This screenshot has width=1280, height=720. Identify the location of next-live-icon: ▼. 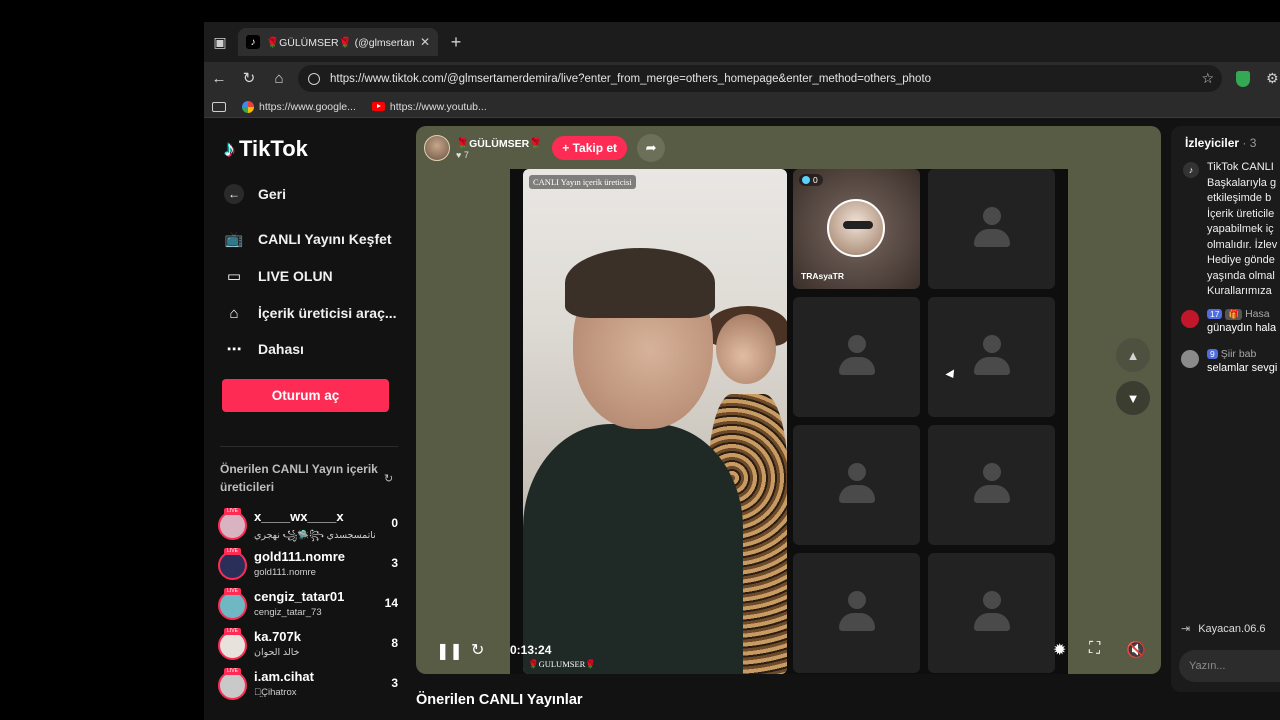
(1133, 398).